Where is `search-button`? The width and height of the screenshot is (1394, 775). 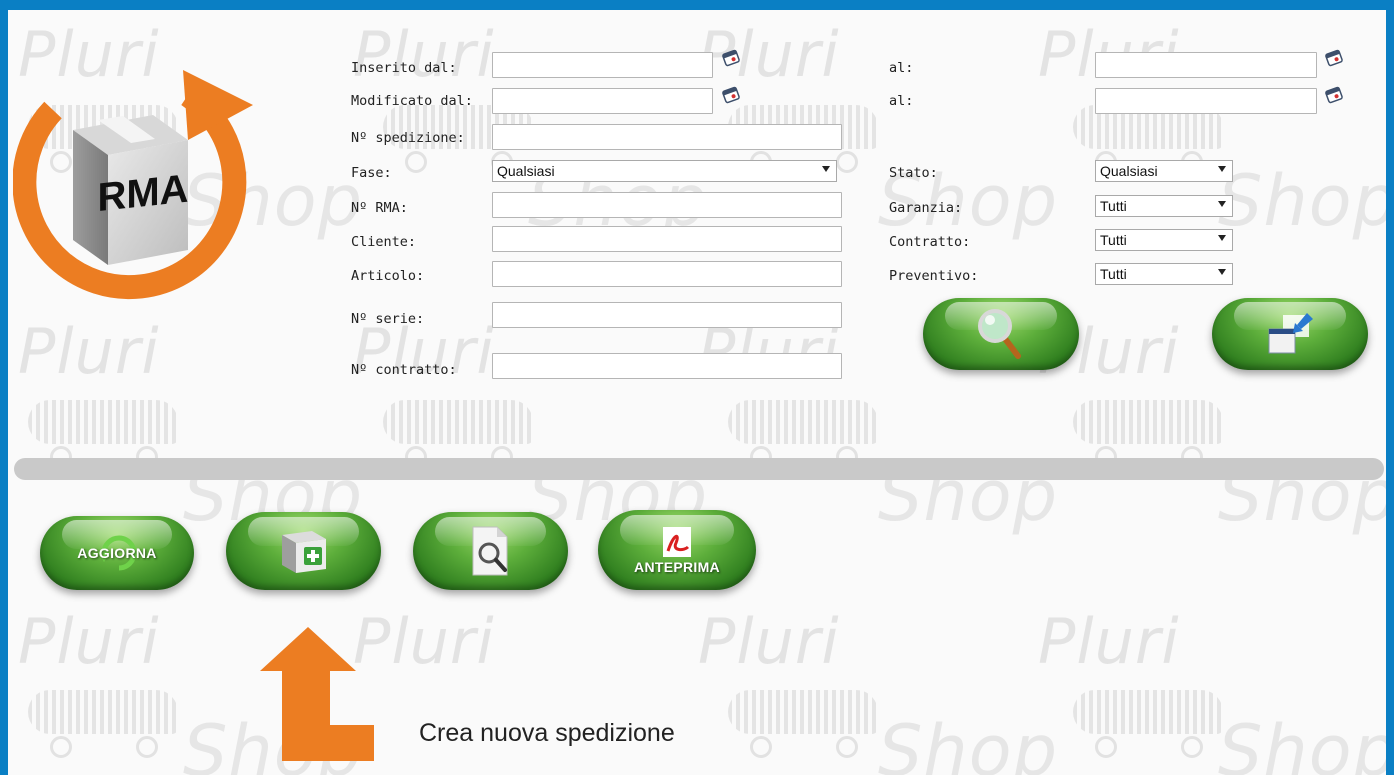 search-button is located at coordinates (1001, 334).